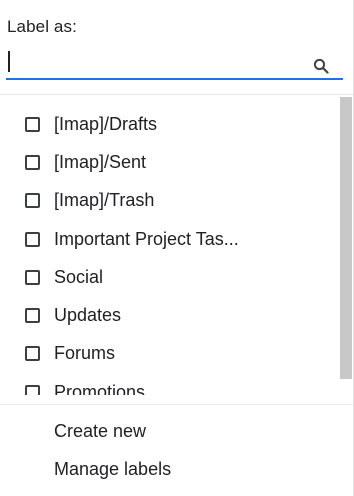 Image resolution: width=354 pixels, height=496 pixels. Describe the element at coordinates (170, 315) in the screenshot. I see `label-list-item: Updates` at that location.